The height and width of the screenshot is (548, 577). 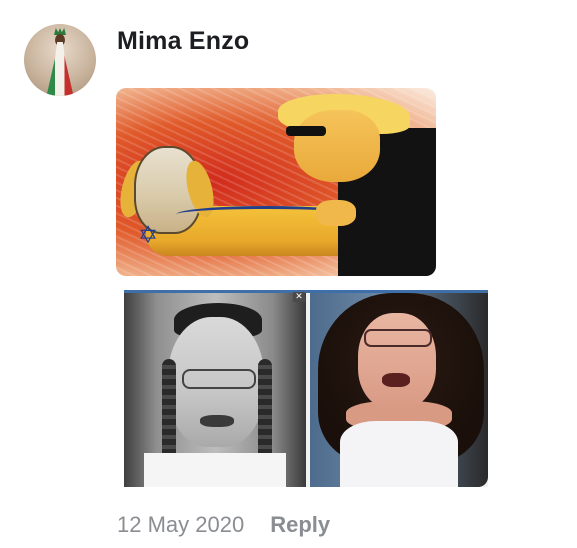 I want to click on photo-right-mouth, so click(x=396, y=380).